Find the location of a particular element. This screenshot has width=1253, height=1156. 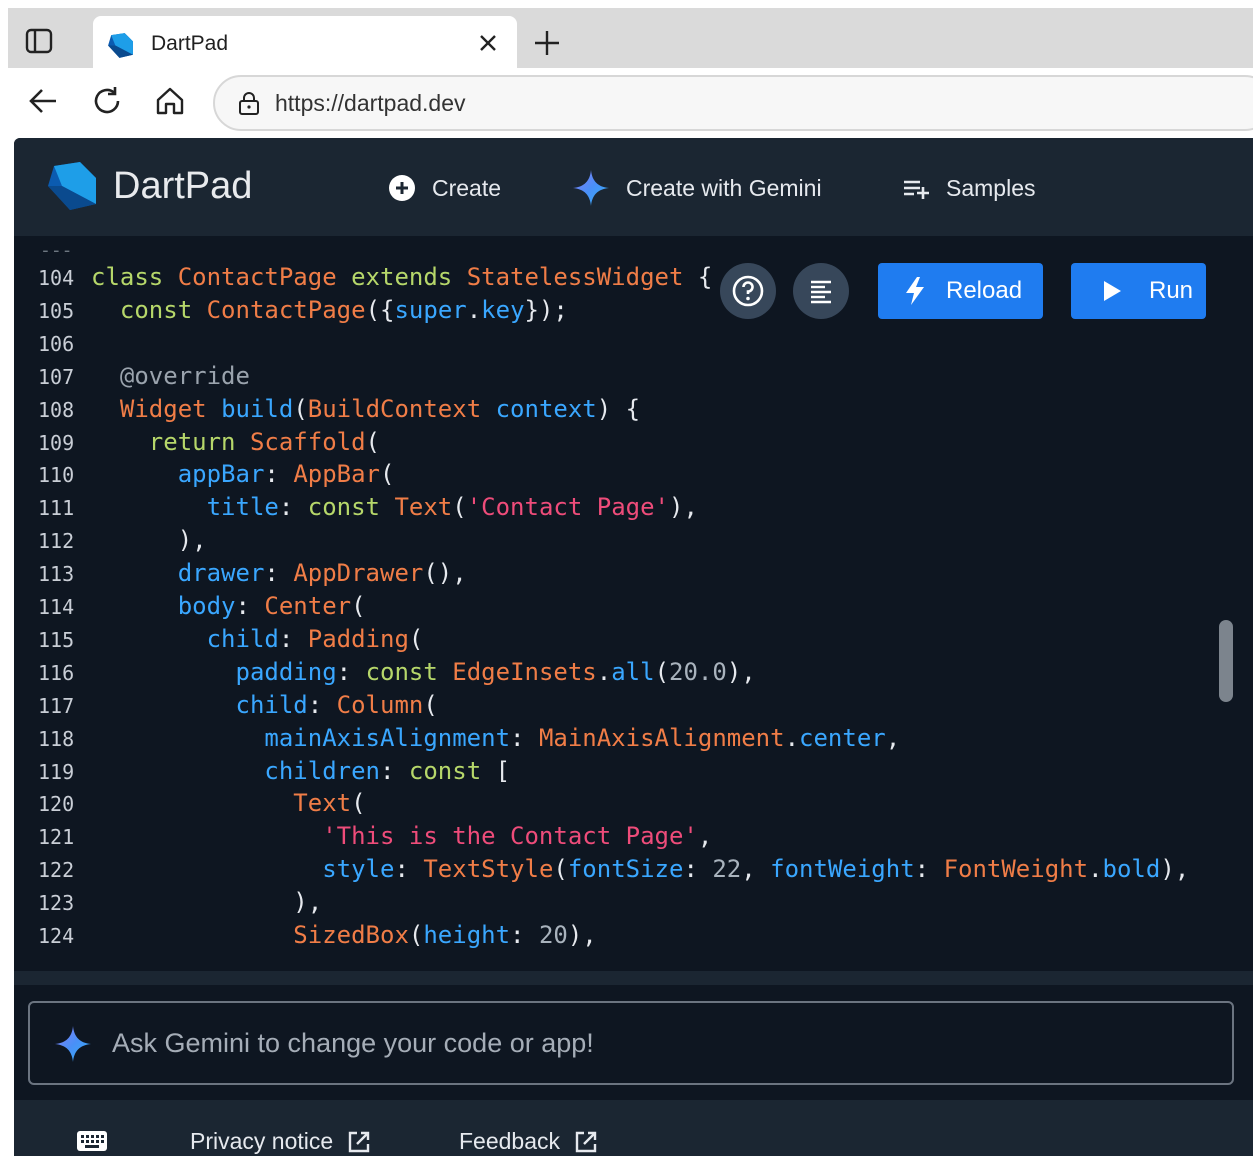

code-text: body: Center( is located at coordinates (228, 606).